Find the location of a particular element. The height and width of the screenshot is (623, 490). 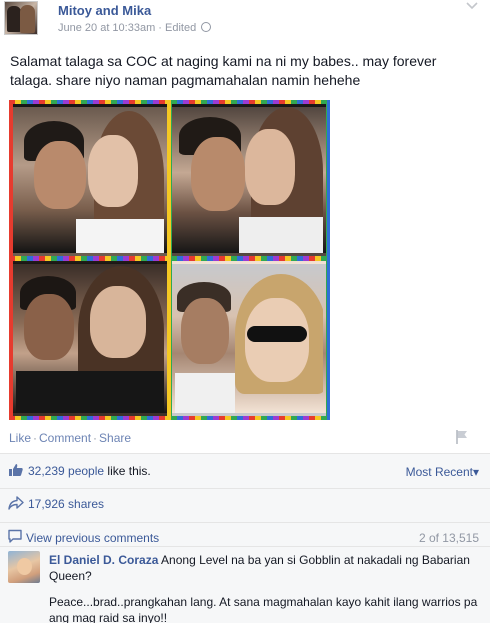

globe-icon is located at coordinates (206, 27).